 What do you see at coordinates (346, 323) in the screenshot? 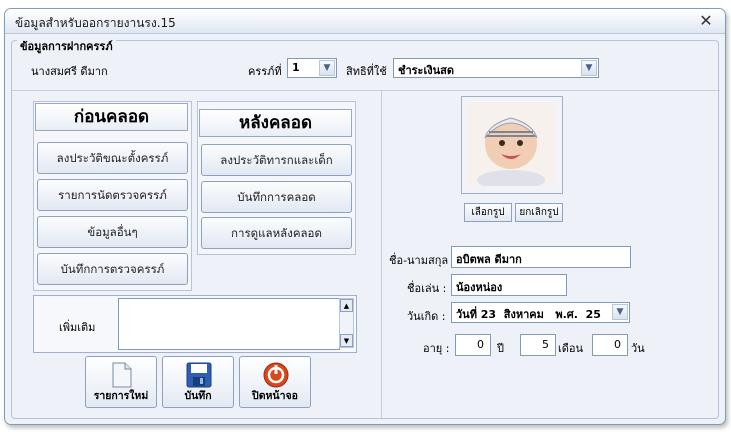
I see `memo-scrollbar: ▲ ▼` at bounding box center [346, 323].